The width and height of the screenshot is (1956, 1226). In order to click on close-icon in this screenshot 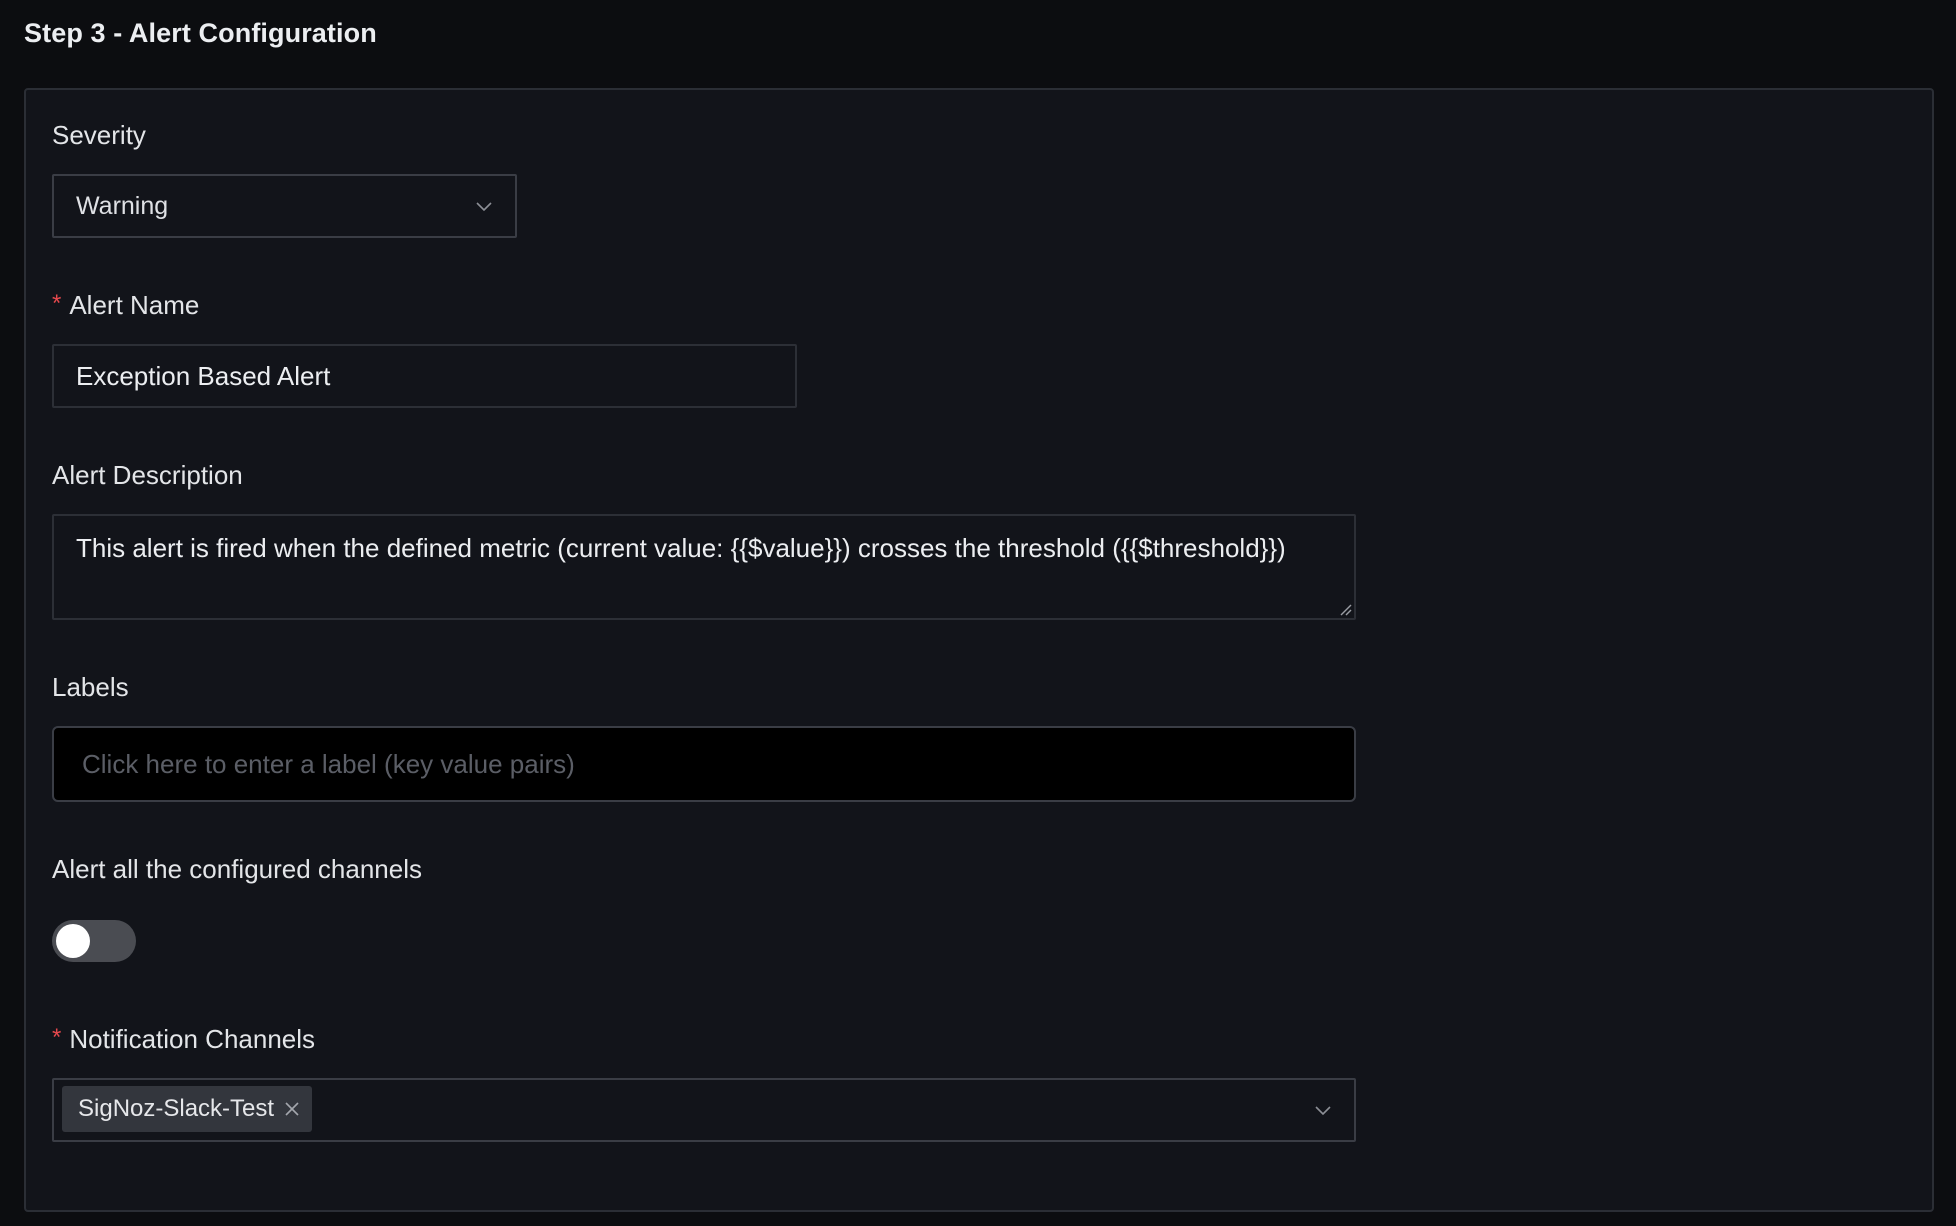, I will do `click(292, 1109)`.